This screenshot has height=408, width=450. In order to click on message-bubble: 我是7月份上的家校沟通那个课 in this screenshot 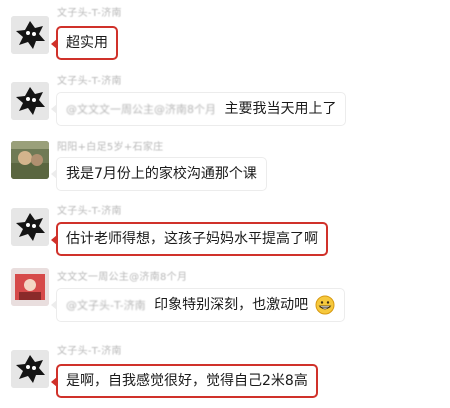, I will do `click(159, 174)`.